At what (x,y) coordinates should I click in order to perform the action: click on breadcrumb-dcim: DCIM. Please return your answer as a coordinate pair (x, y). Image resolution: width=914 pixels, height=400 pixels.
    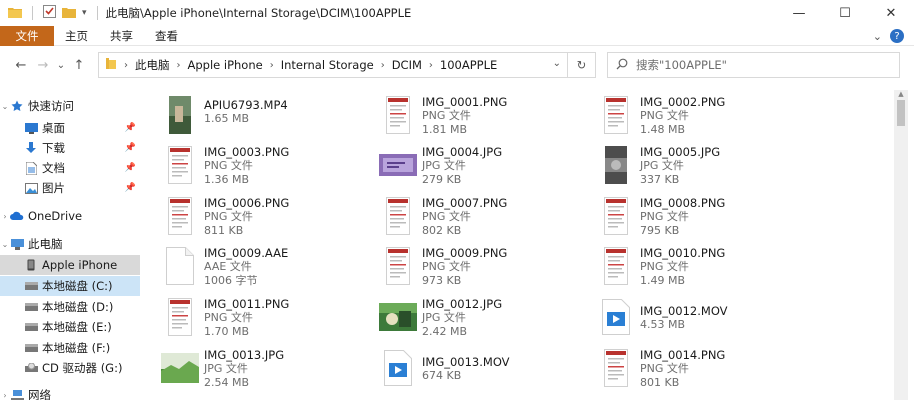
    Looking at the image, I should click on (407, 65).